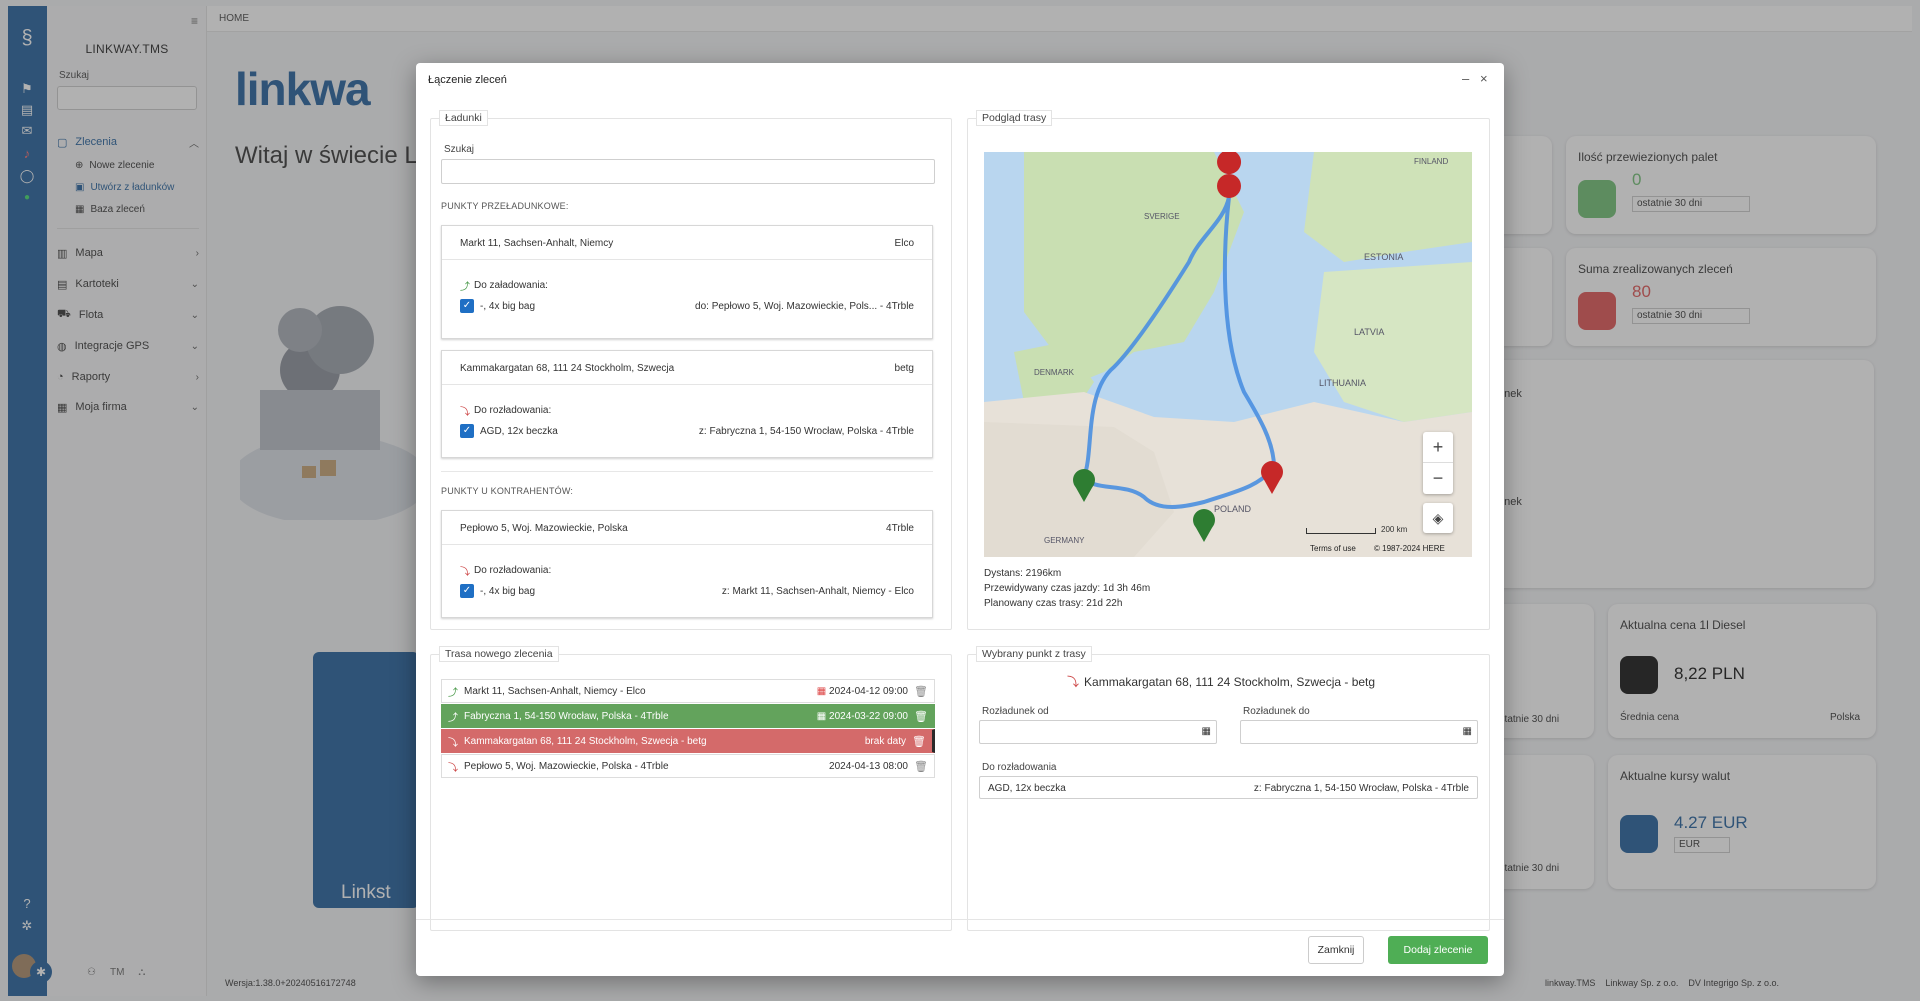 The width and height of the screenshot is (1920, 1001). I want to click on section-transfer-points: PUNKTY PRZEŁADUNKOWE:, so click(505, 206).